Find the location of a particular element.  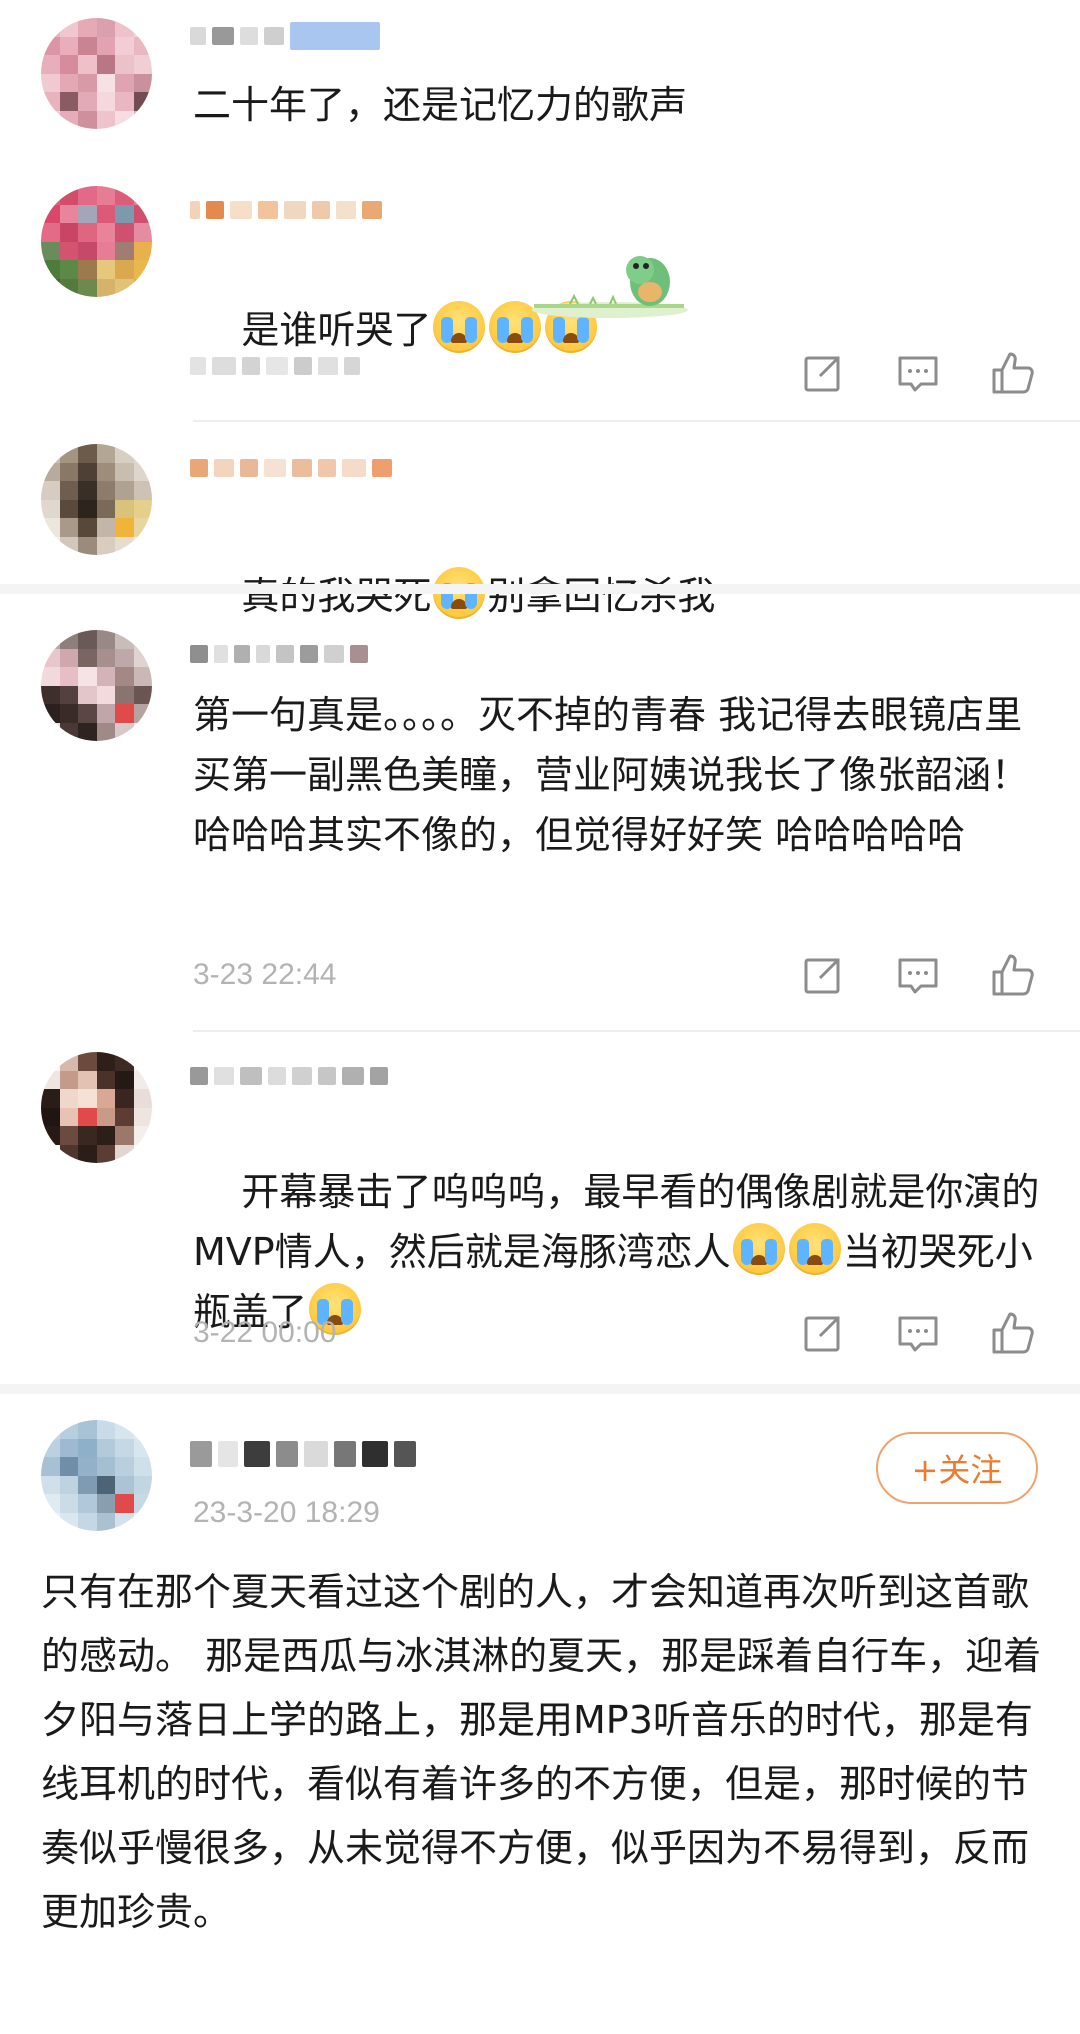

comment-text: 二十年了，还是记忆力的歌声 is located at coordinates (440, 105).